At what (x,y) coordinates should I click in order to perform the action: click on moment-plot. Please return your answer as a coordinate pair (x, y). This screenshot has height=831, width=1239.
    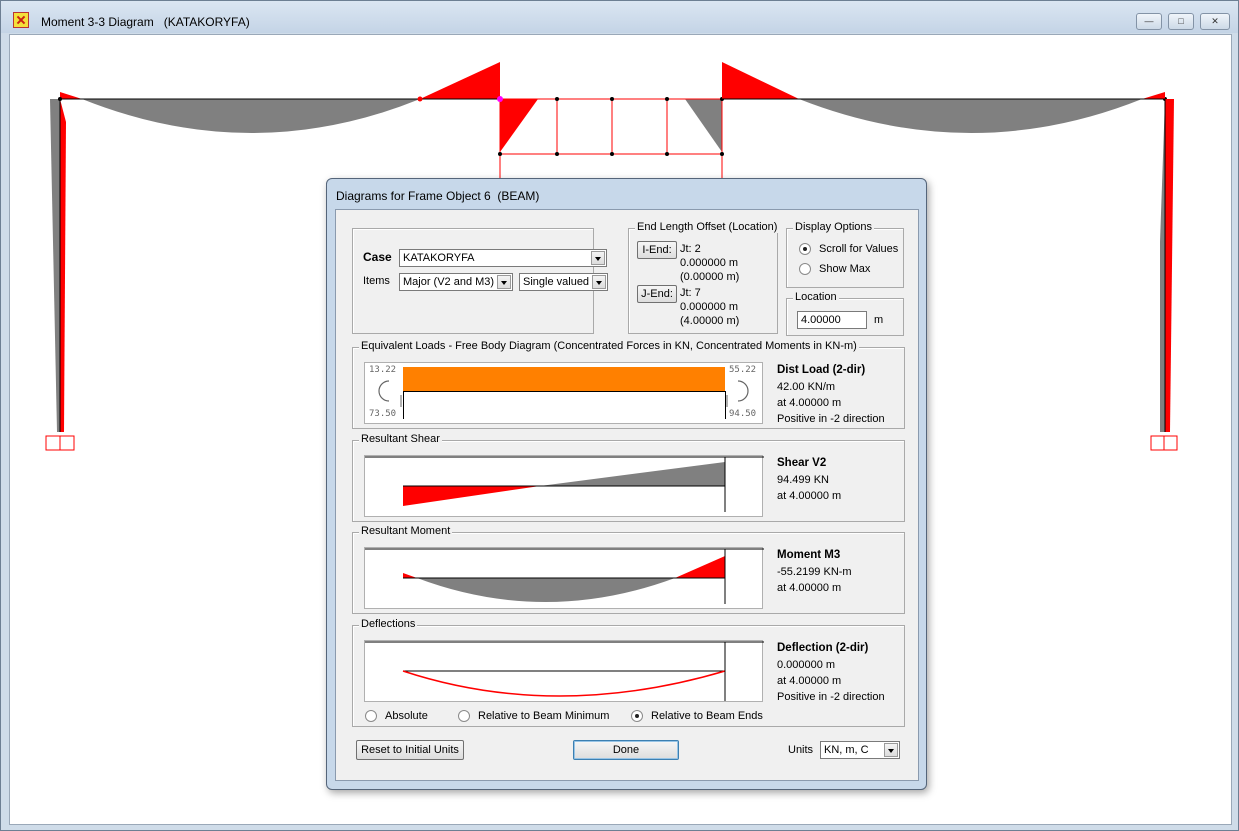
    Looking at the image, I should click on (564, 576).